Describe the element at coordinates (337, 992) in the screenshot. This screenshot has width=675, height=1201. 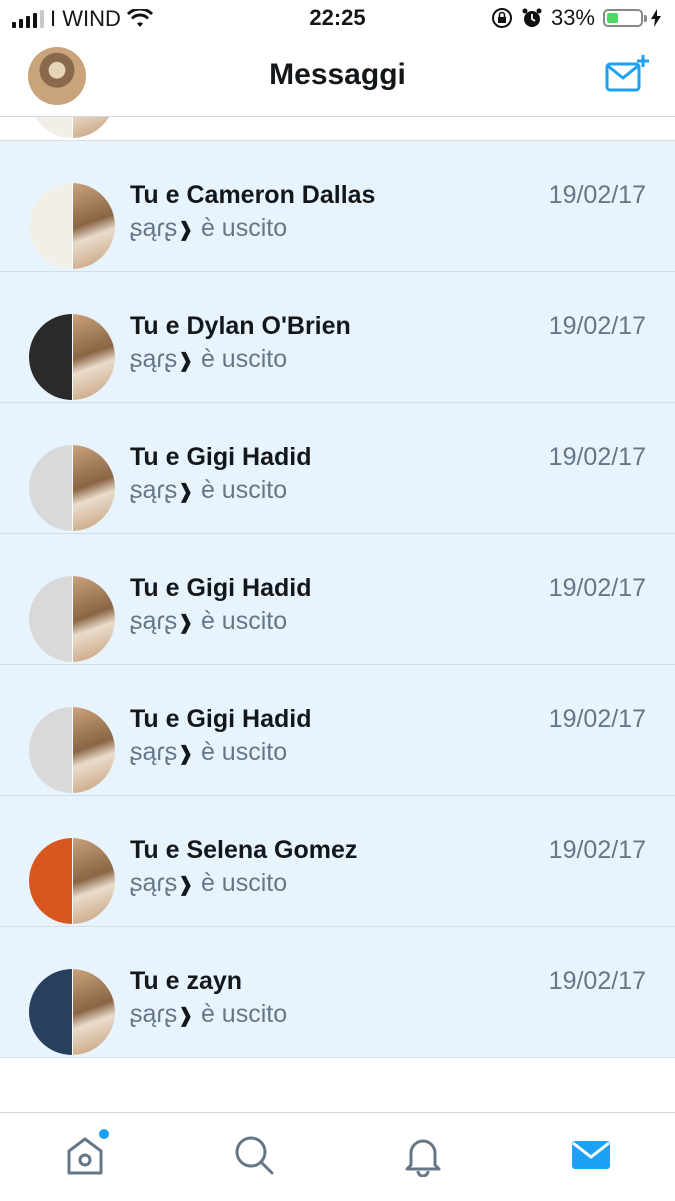
I see `conversation-row: Tu e zayn 19/02/17 ʂąɾʂ❱ è uscito` at that location.